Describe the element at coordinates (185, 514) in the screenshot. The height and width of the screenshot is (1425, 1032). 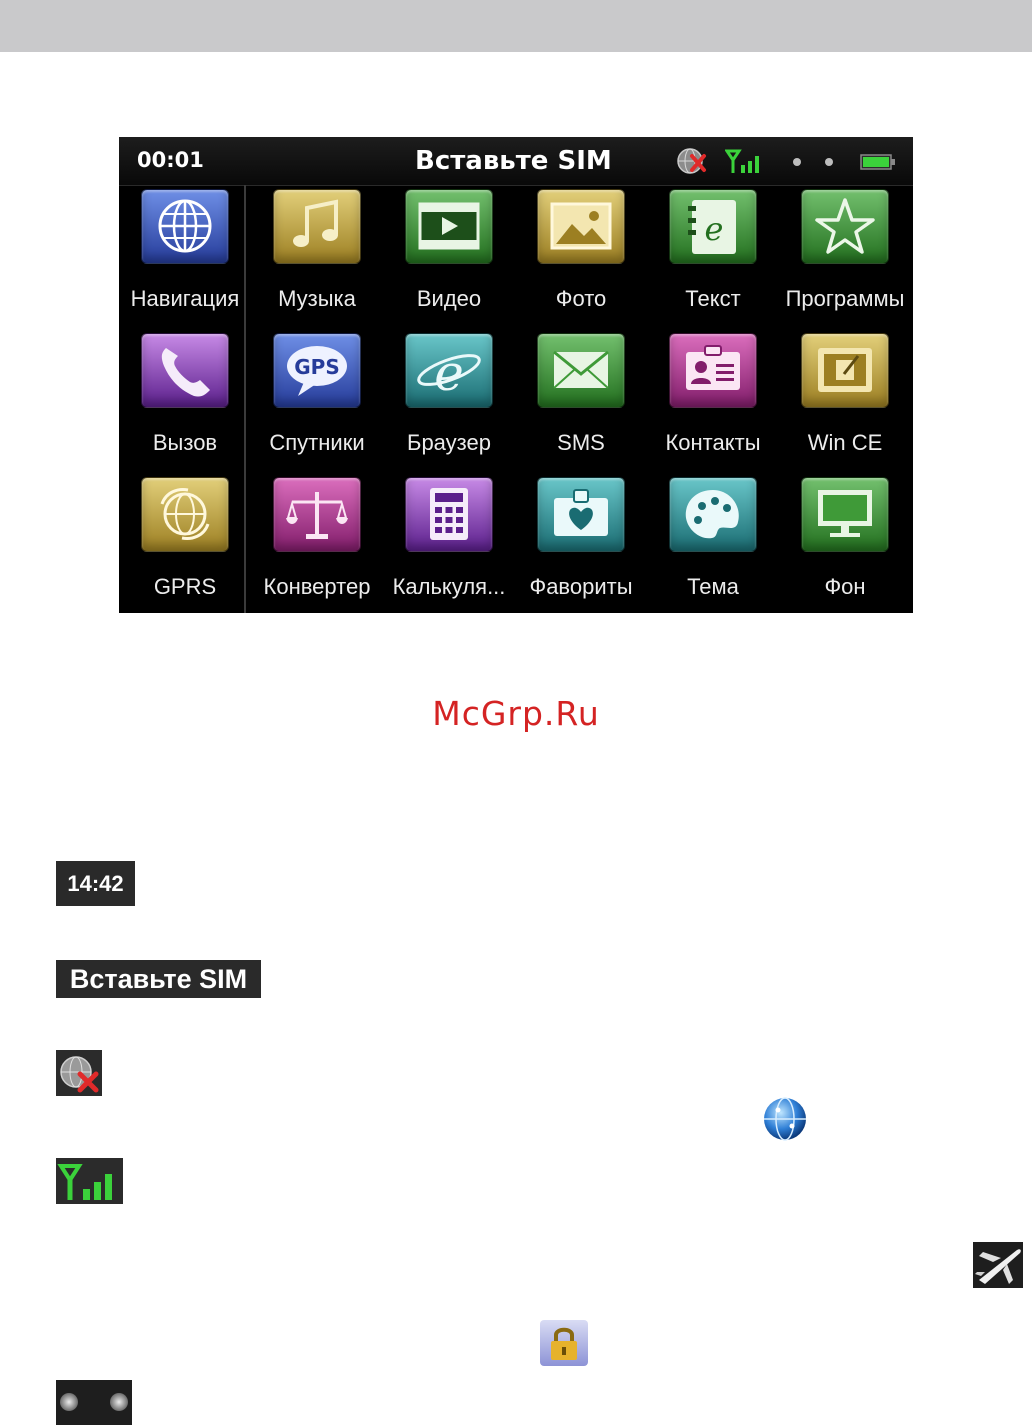
I see `gprs-globe-icon` at that location.